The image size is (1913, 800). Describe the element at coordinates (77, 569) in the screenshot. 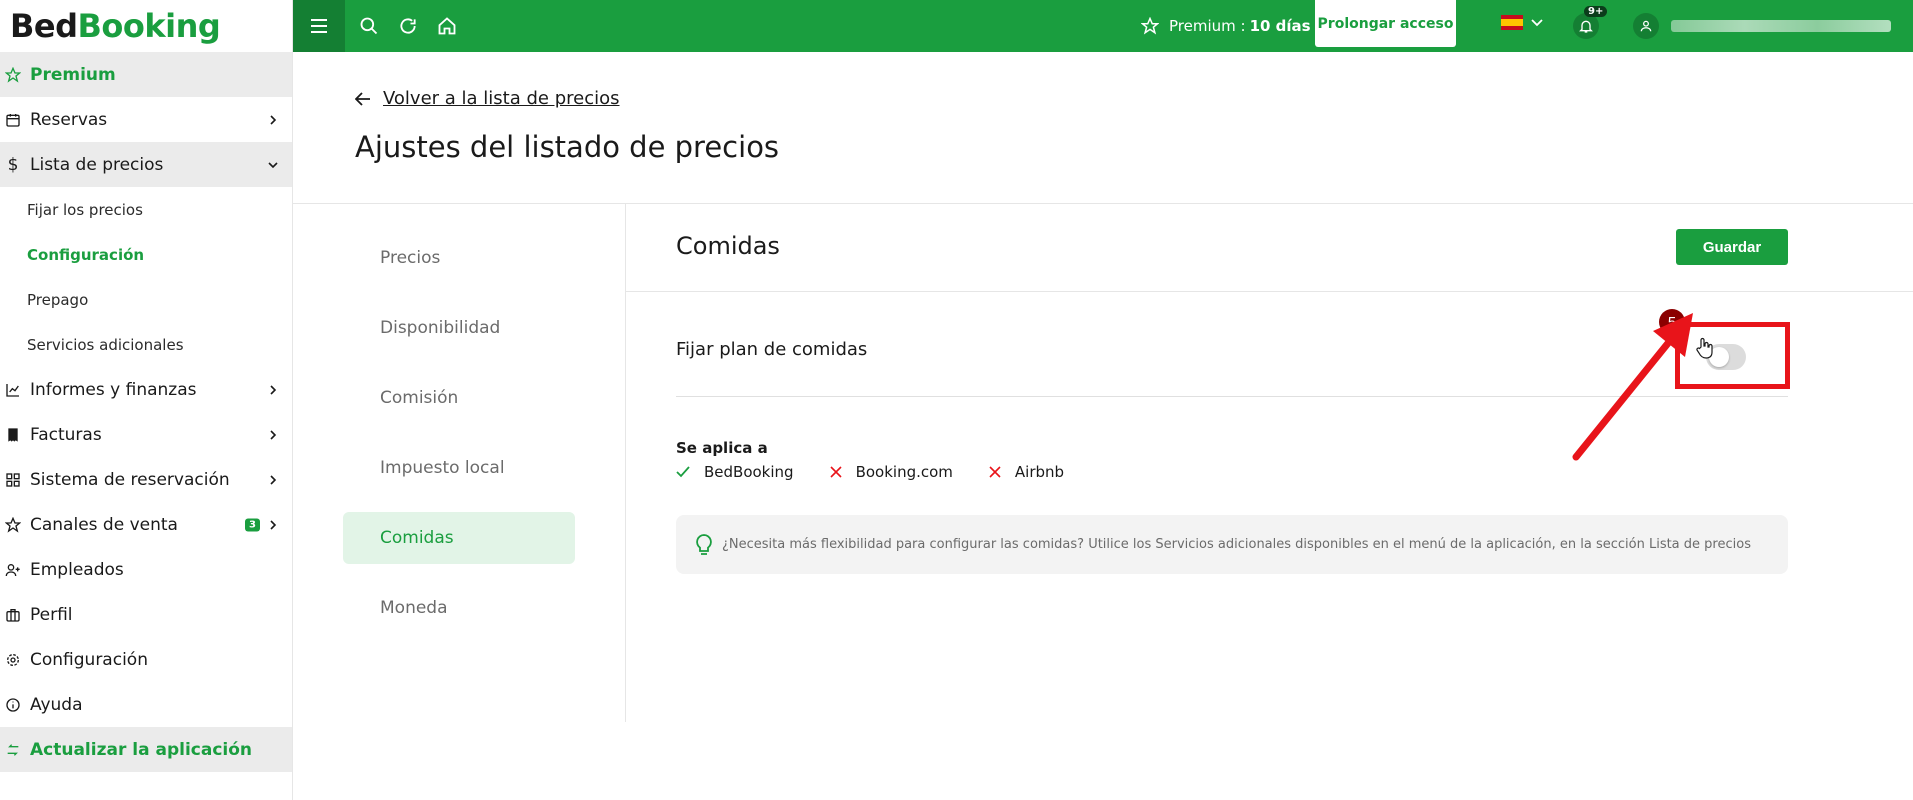

I see `sidebar-item-label: Empleados` at that location.